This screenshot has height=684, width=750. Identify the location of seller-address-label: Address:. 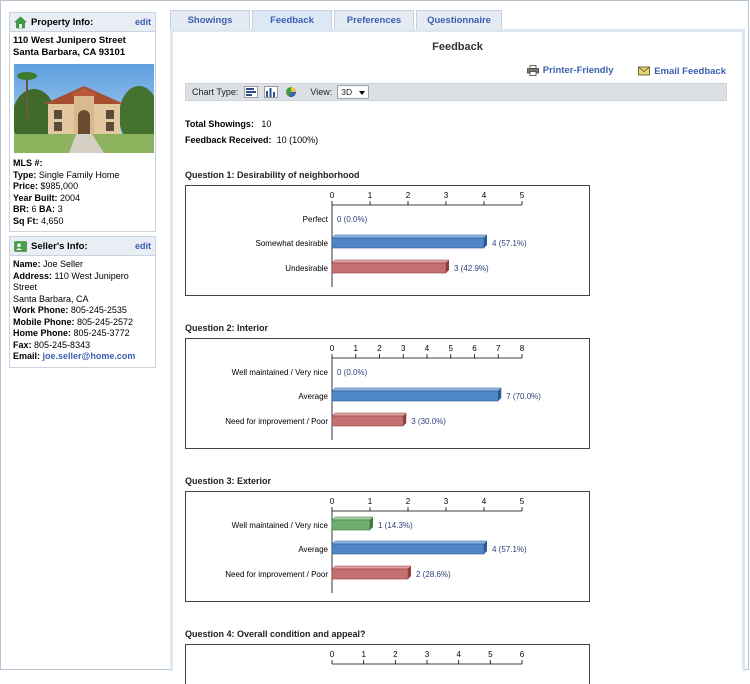
(33, 275).